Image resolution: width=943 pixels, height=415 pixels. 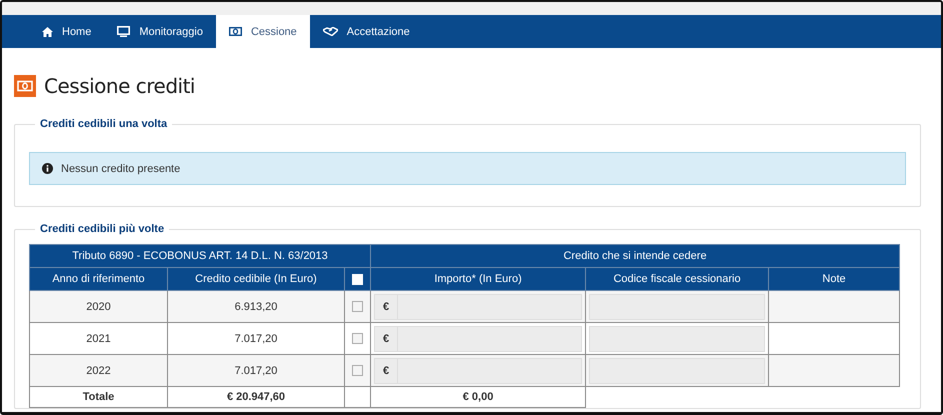 I want to click on group-header: Credito che si intende cedere, so click(x=635, y=256).